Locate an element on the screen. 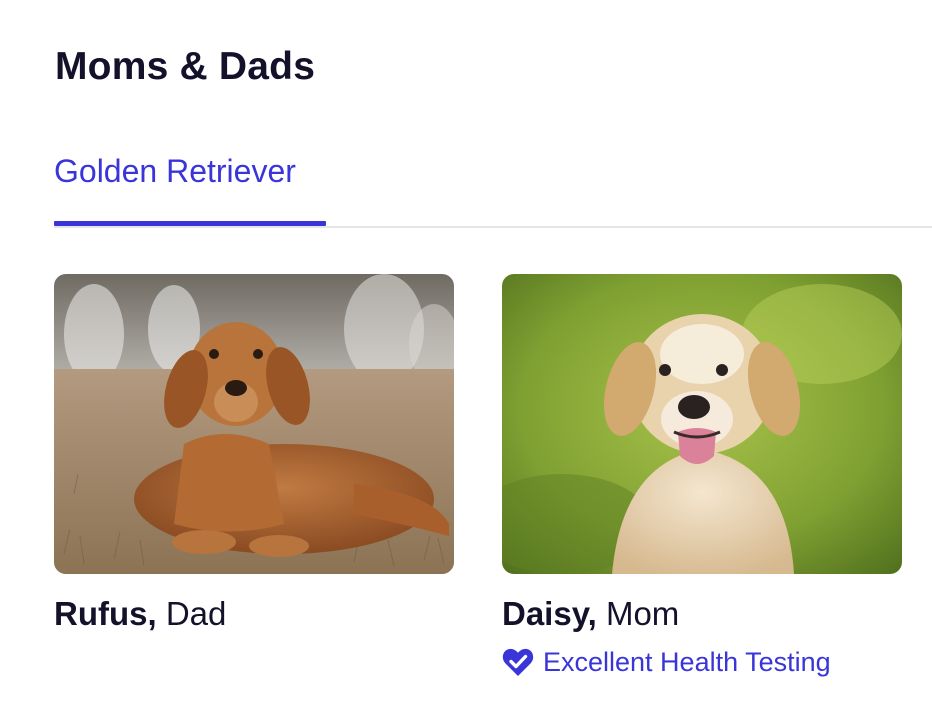 Image resolution: width=932 pixels, height=716 pixels. parent-name-line: Daisy, Mom is located at coordinates (702, 614).